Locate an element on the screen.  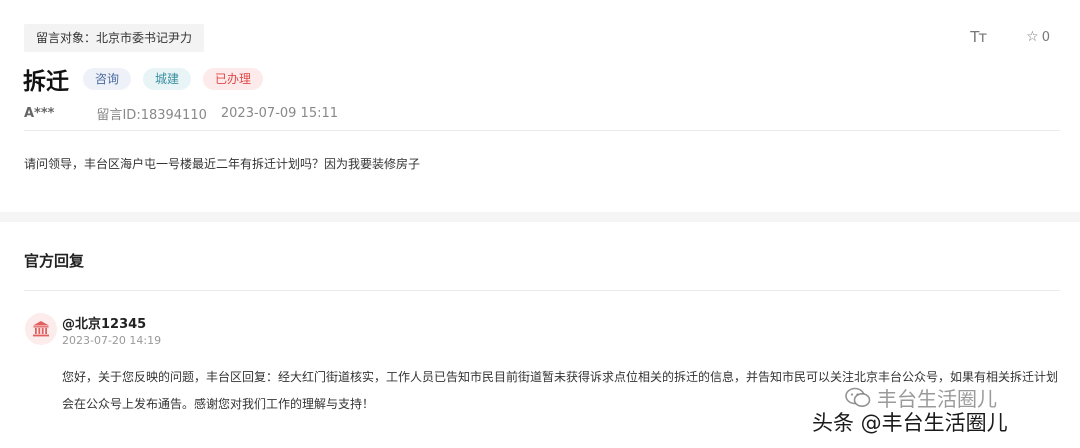
avatar is located at coordinates (41, 329).